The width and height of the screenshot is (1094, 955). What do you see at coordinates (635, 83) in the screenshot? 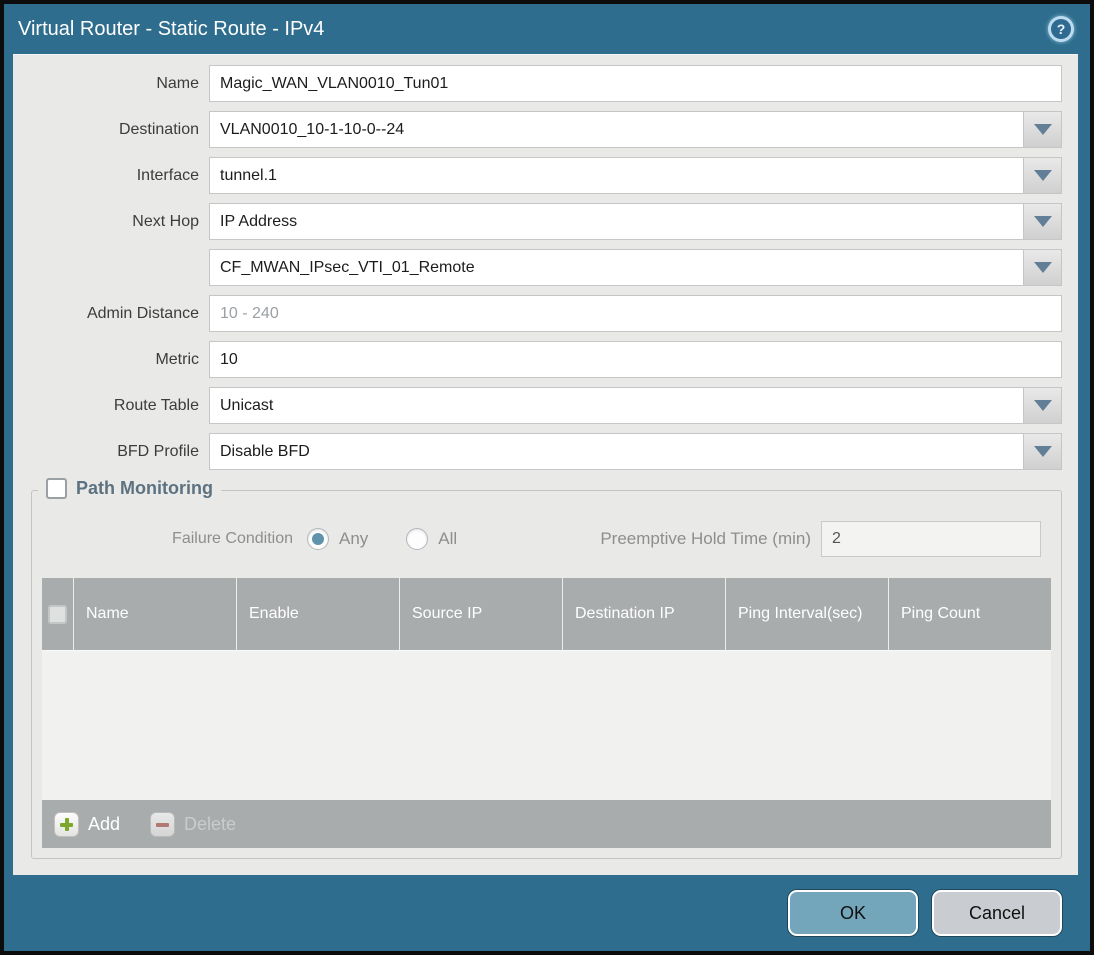
I see `name-input` at bounding box center [635, 83].